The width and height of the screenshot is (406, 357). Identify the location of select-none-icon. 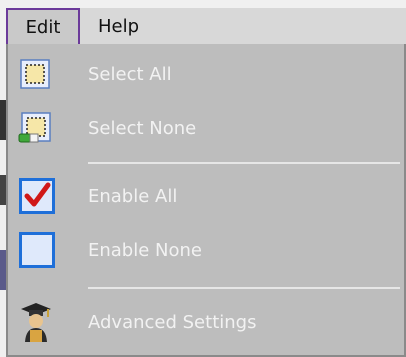
(35, 131).